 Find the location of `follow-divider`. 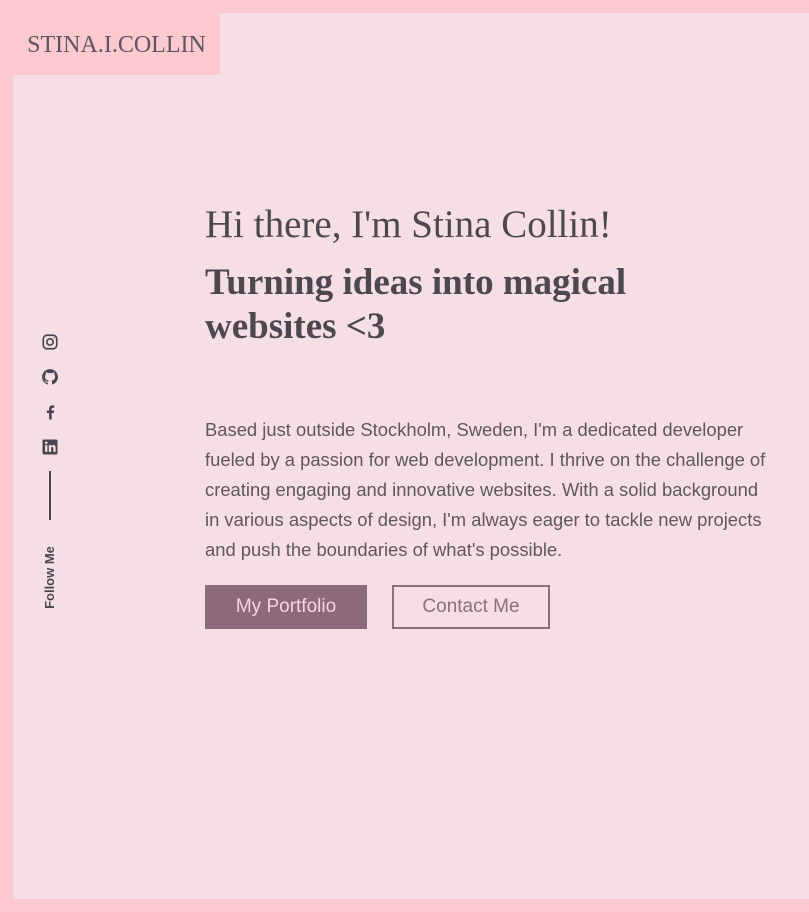

follow-divider is located at coordinates (50, 495).